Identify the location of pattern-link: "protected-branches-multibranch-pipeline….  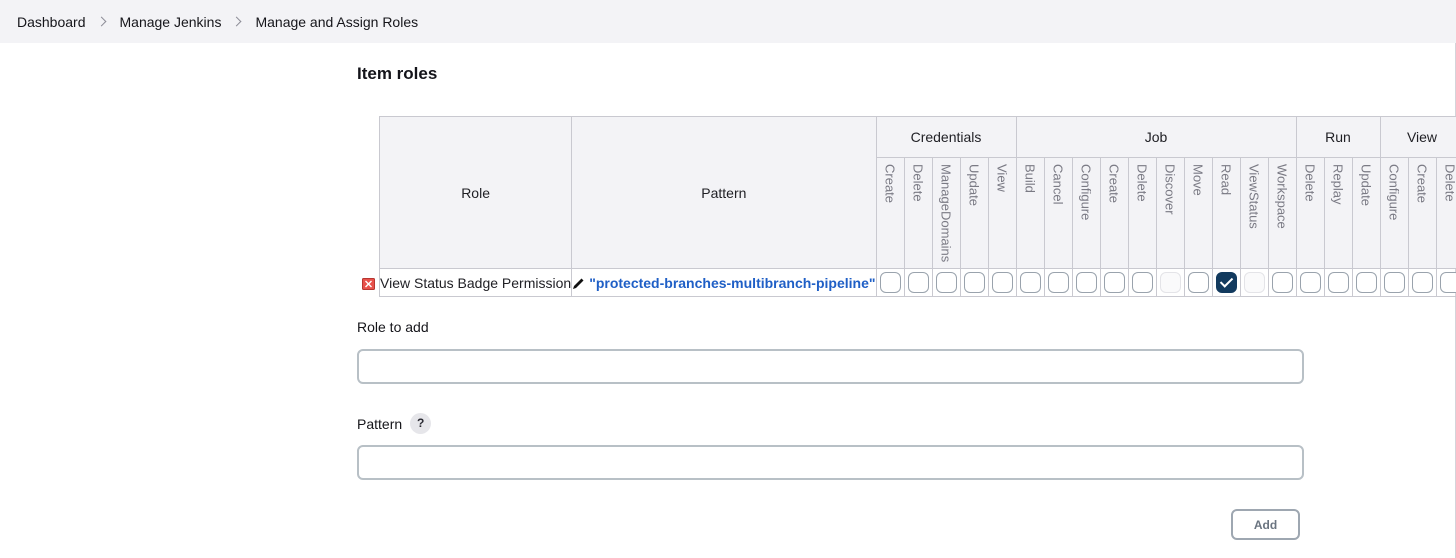
(732, 283).